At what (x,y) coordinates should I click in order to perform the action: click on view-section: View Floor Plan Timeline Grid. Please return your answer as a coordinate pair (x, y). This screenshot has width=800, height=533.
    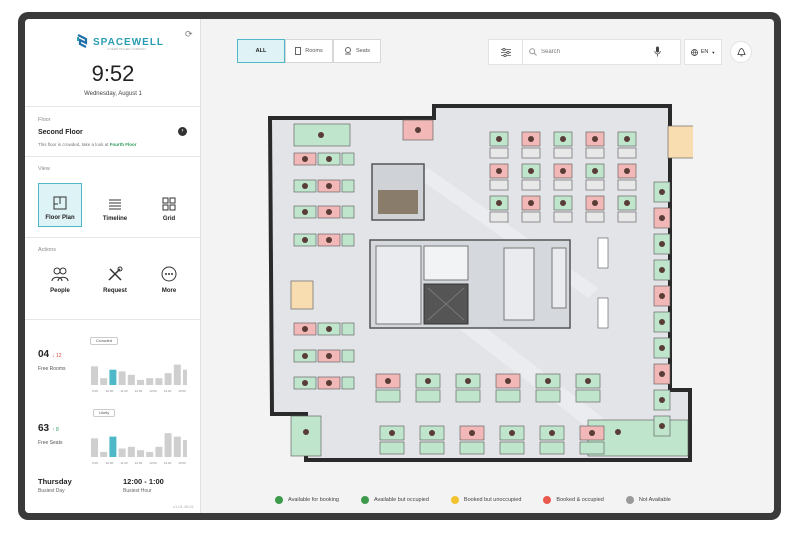
    Looking at the image, I should click on (113, 197).